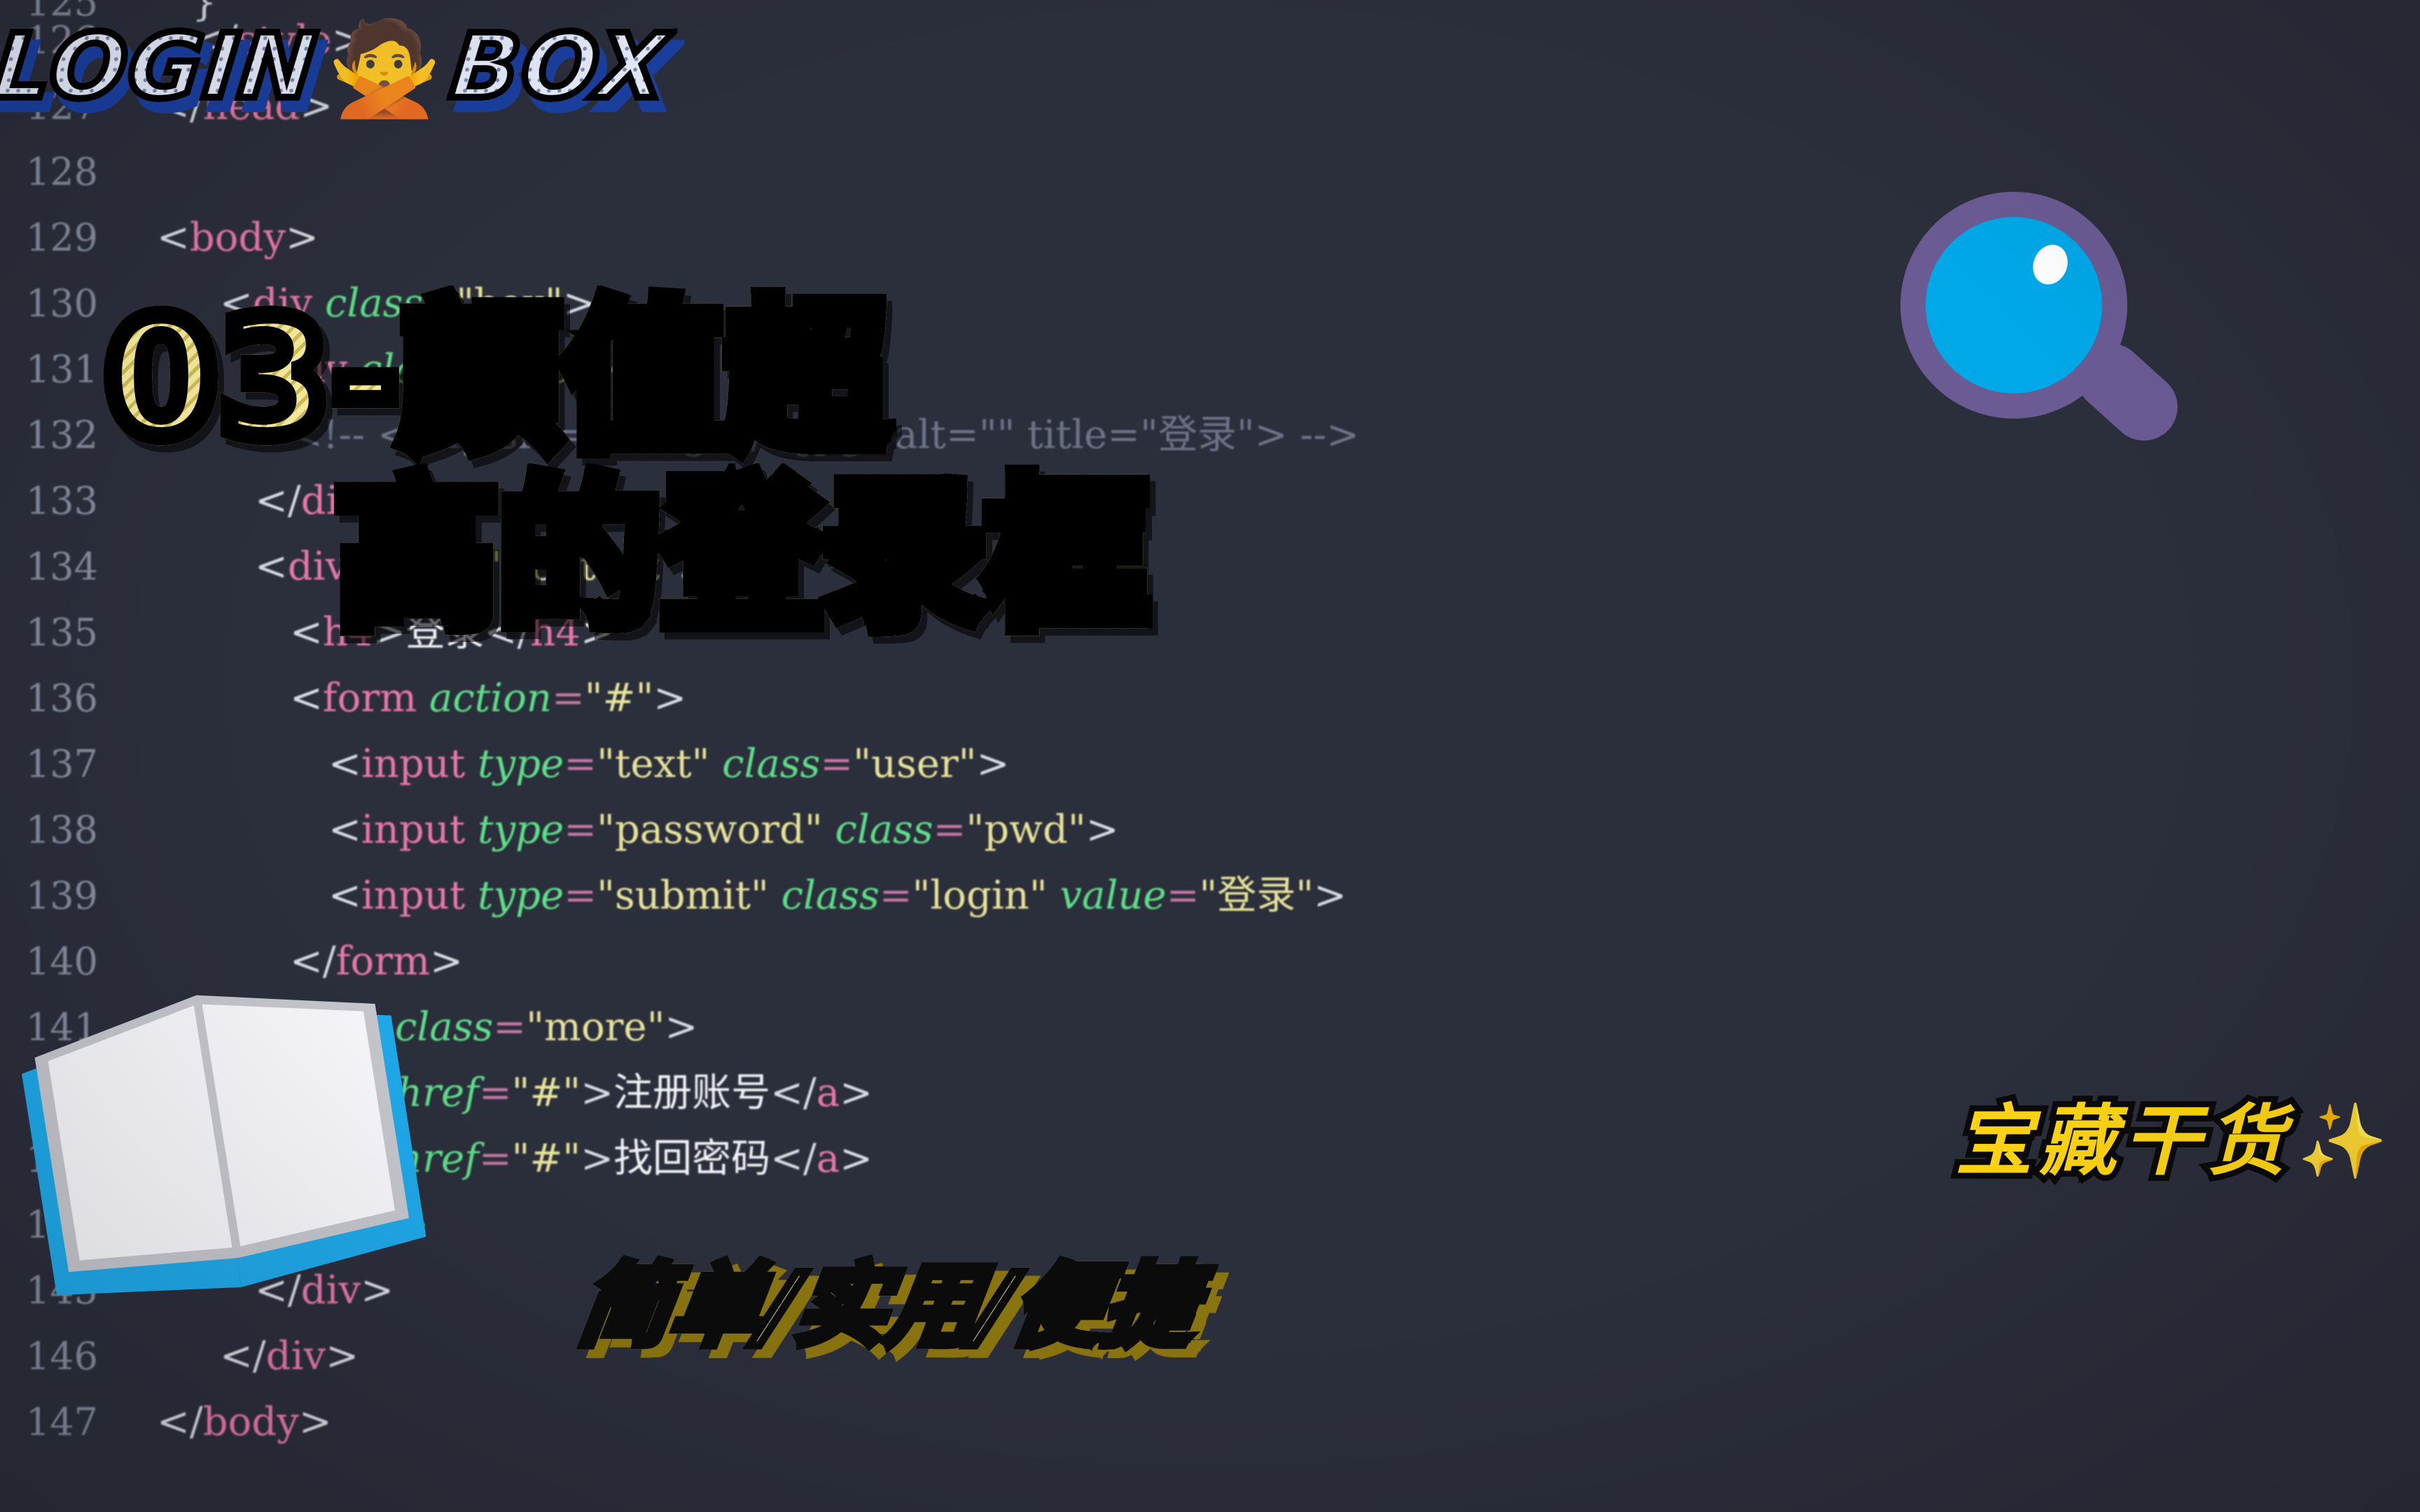 This screenshot has width=2420, height=1512. I want to click on code-line-content: <input type="password" class="pwd">, so click(723, 830).